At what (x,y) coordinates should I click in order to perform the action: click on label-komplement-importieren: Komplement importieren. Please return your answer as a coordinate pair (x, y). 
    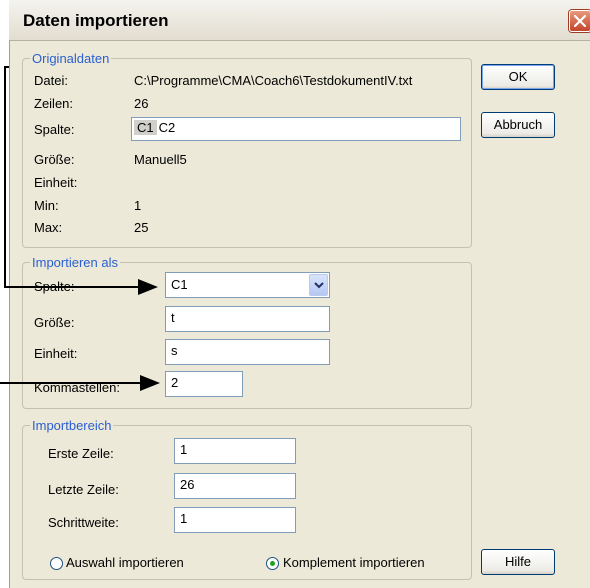
    Looking at the image, I should click on (354, 562).